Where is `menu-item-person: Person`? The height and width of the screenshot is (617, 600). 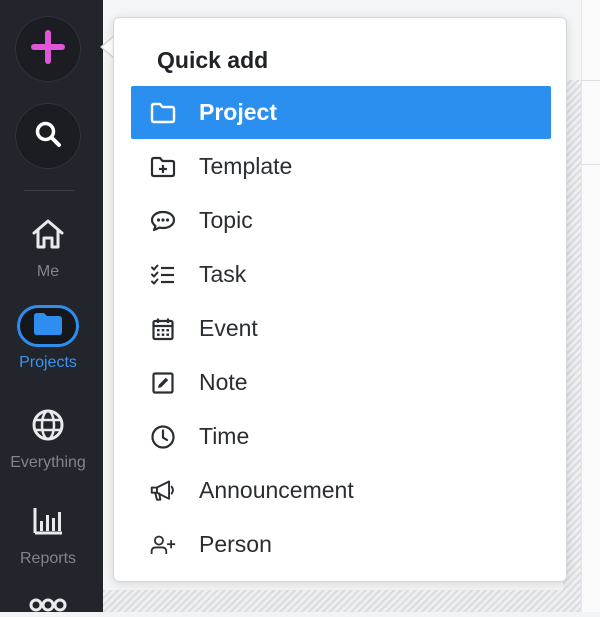
menu-item-person: Person is located at coordinates (341, 544).